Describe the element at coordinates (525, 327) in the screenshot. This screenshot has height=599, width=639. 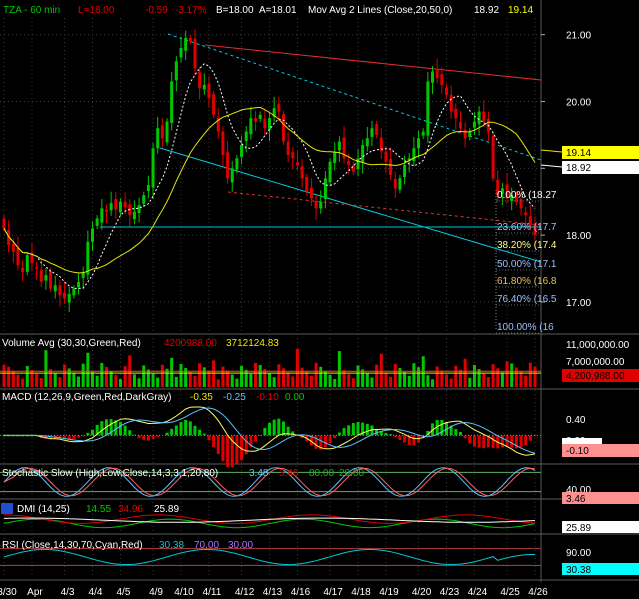
I see `fib-level-label: 100.00% (16` at that location.